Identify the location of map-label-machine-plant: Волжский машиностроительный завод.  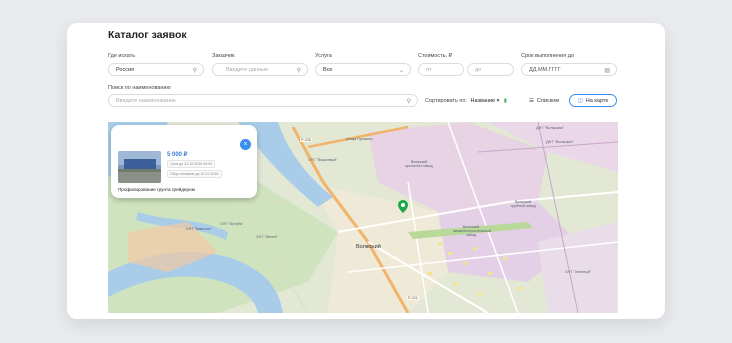
(472, 231).